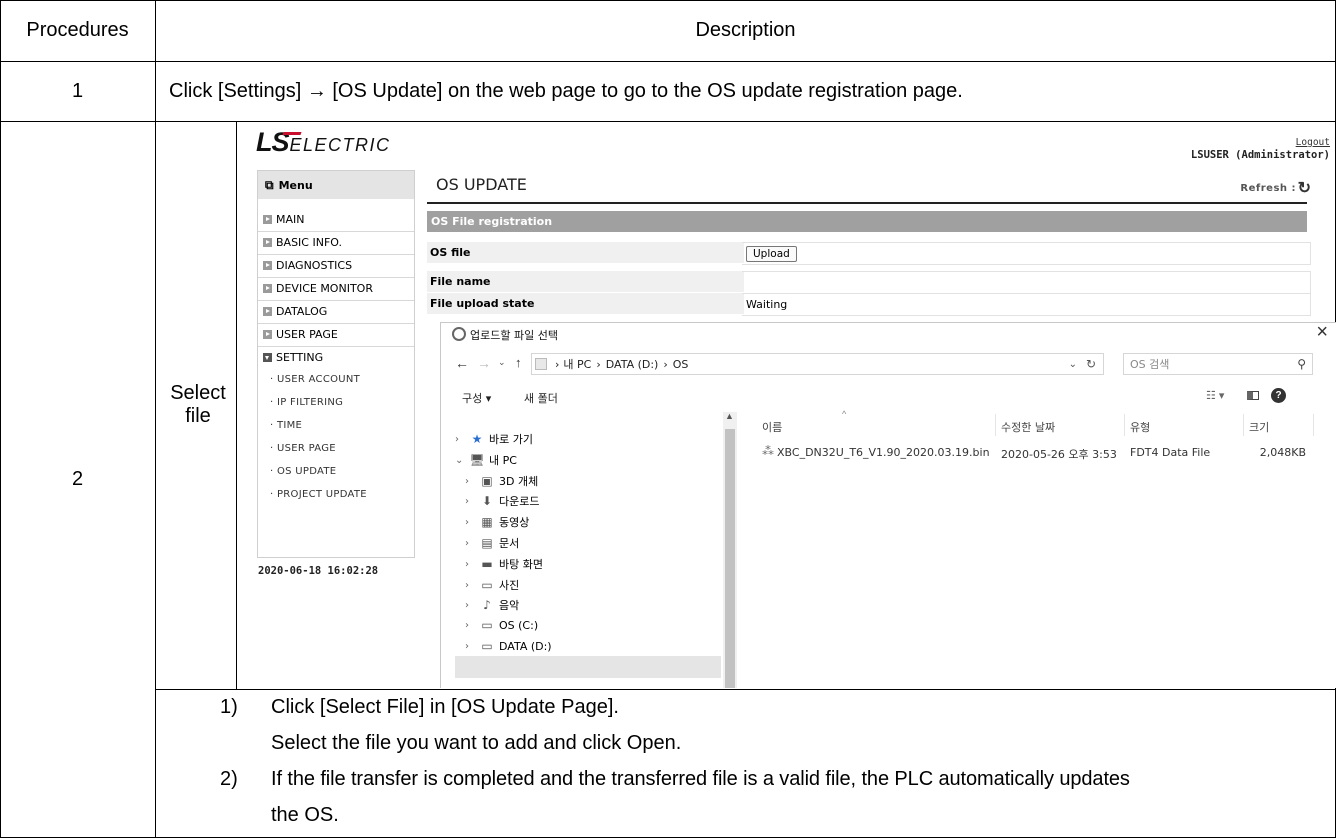  What do you see at coordinates (462, 363) in the screenshot?
I see `back-icon: ←` at bounding box center [462, 363].